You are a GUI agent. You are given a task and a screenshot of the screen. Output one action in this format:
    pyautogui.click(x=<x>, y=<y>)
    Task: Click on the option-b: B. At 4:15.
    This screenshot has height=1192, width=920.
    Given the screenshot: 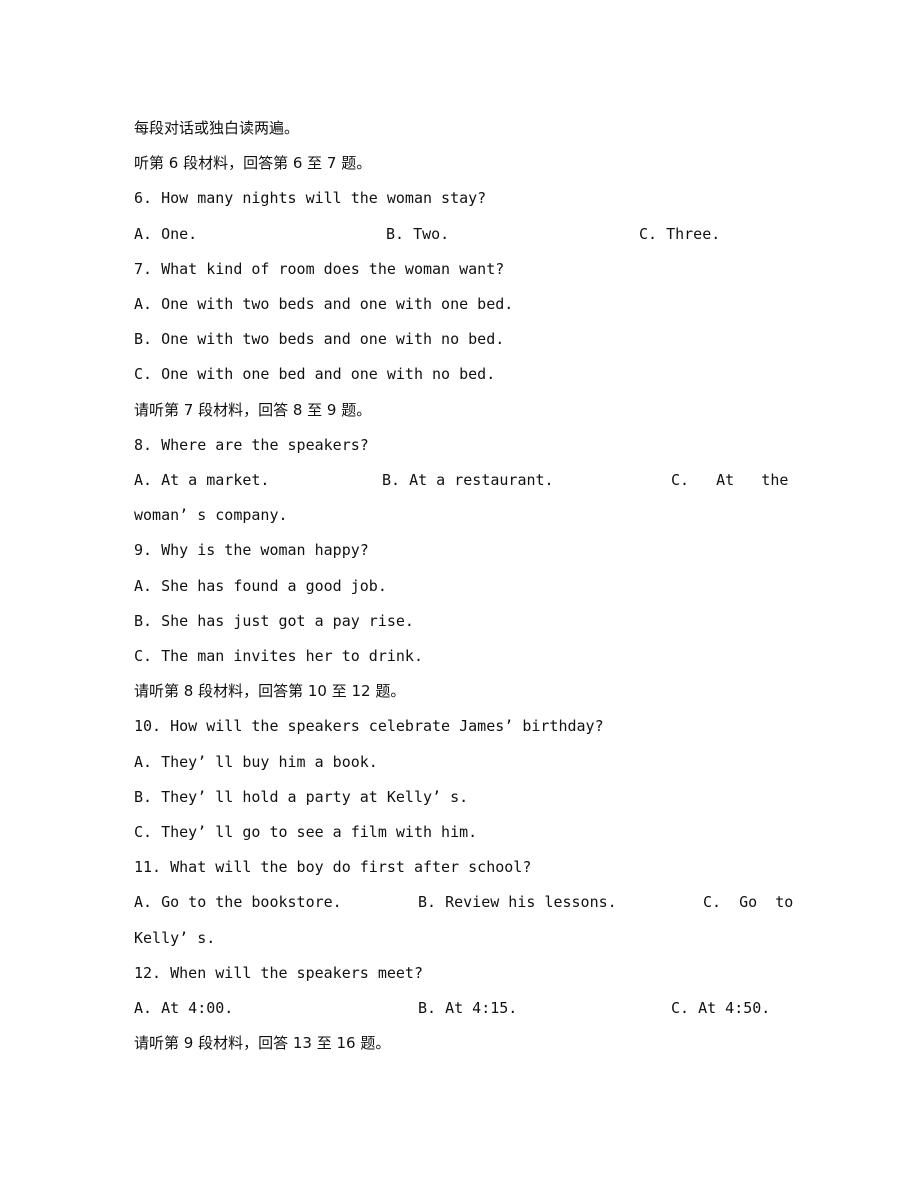 What is the action you would take?
    pyautogui.click(x=468, y=1008)
    